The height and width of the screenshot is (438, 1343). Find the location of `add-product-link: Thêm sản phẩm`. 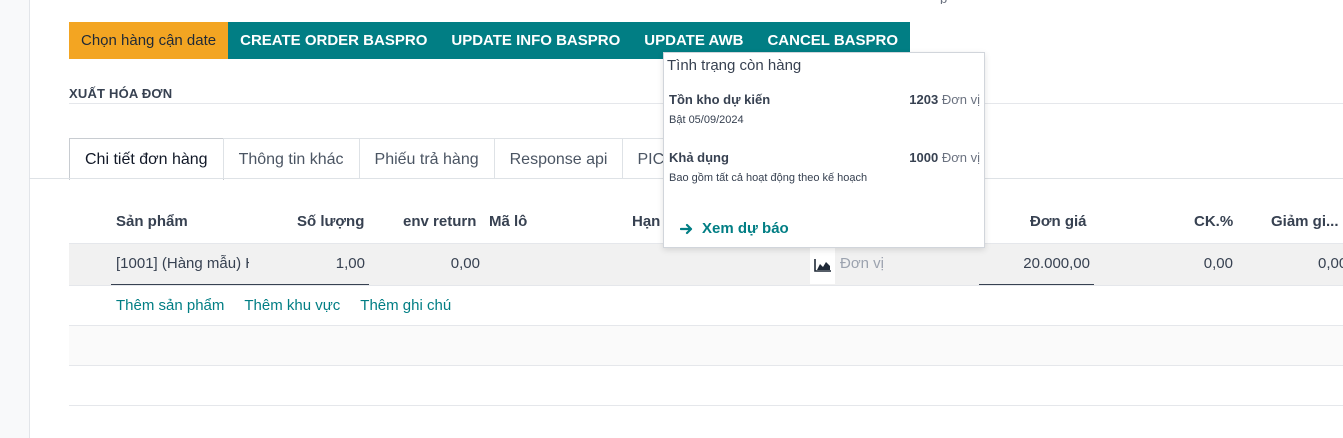

add-product-link: Thêm sản phẩm is located at coordinates (170, 305).